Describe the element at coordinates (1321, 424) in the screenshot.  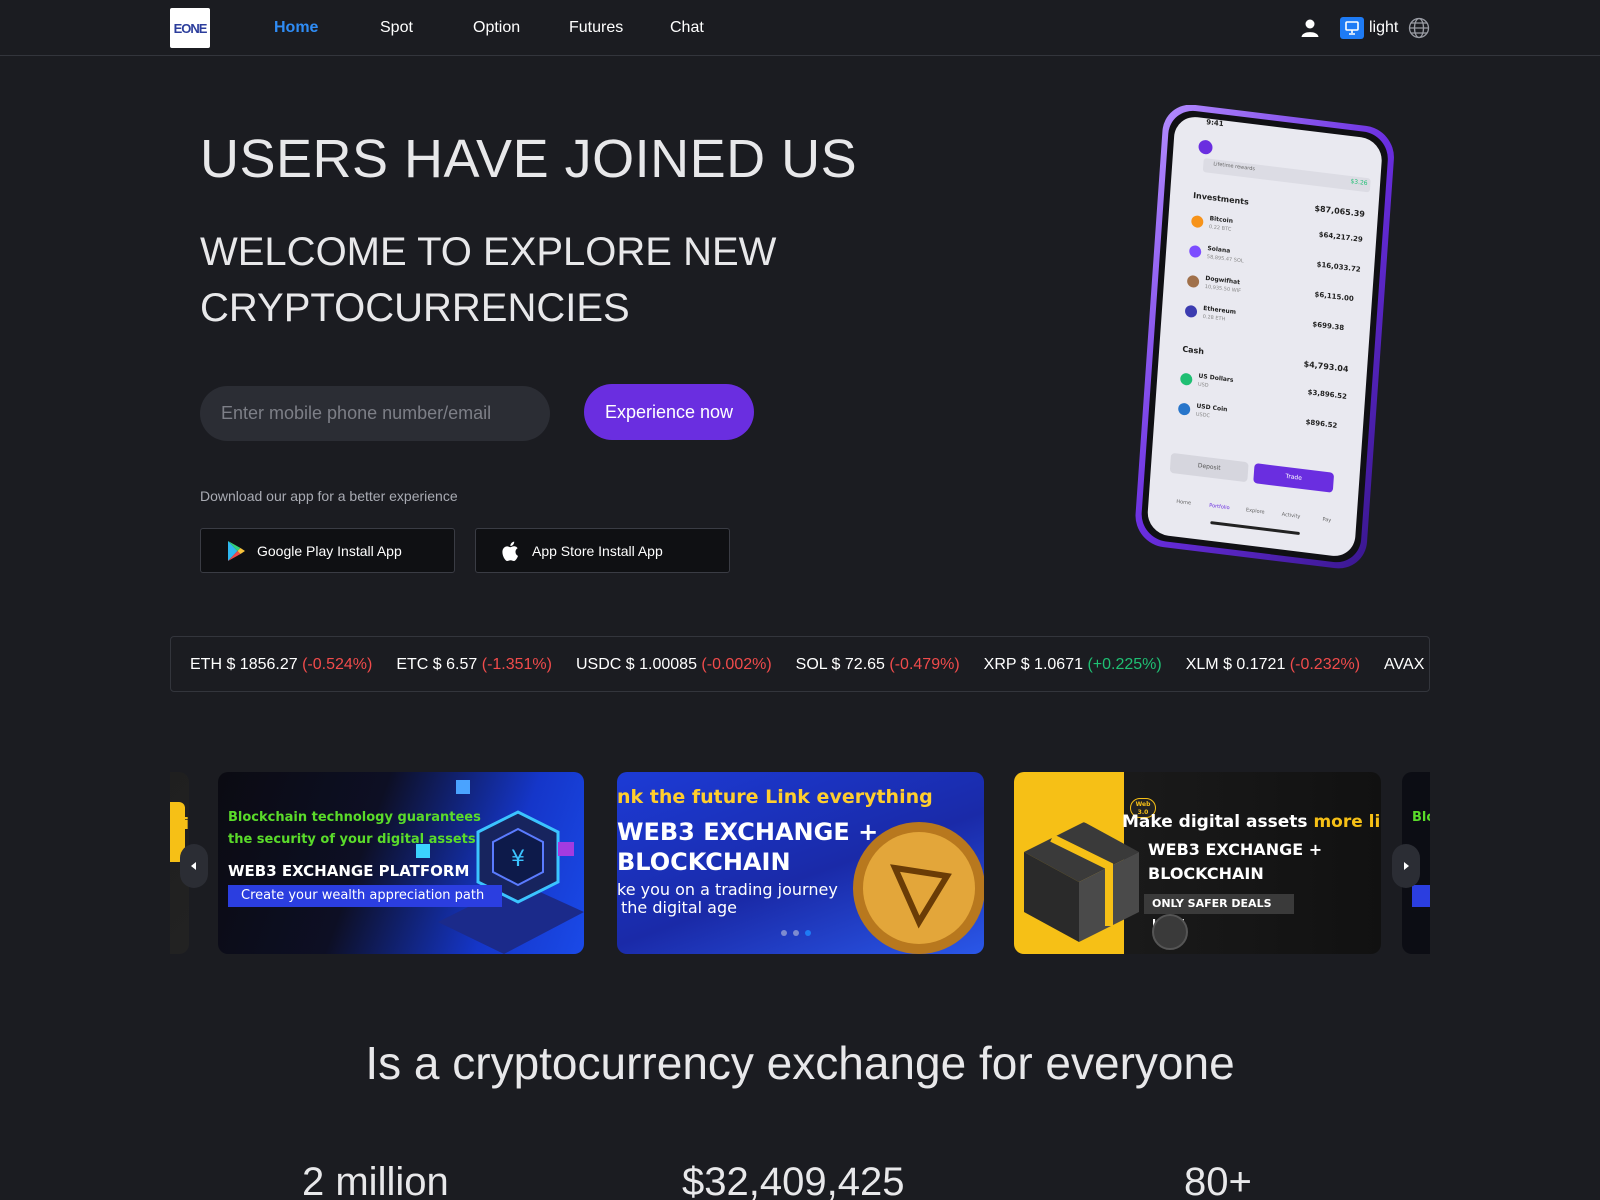
I see `asset-value: $896.52` at that location.